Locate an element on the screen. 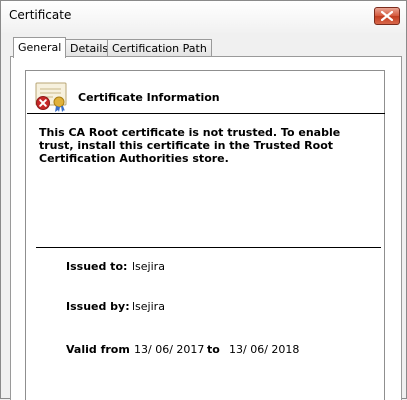  tab-certification-path-label: Certification Path is located at coordinates (159, 48).